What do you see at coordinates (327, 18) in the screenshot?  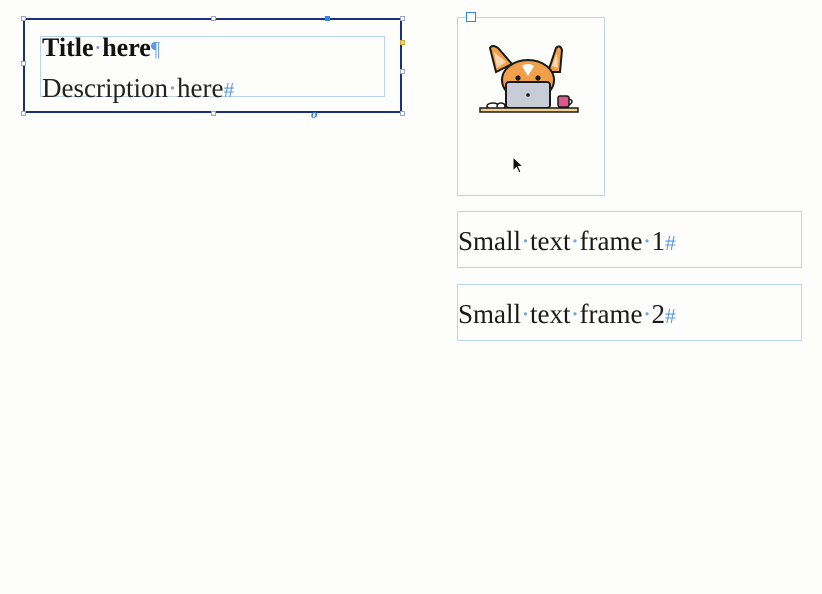 I see `in-port-handle` at bounding box center [327, 18].